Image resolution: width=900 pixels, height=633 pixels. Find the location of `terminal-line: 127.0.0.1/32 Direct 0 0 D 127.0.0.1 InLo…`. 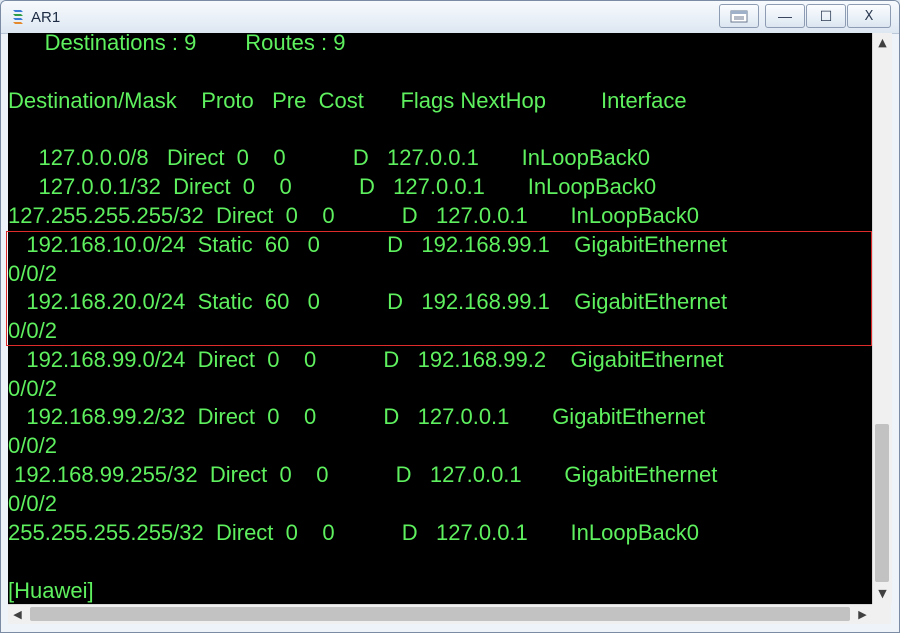

terminal-line: 127.0.0.1/32 Direct 0 0 D 127.0.0.1 InLo… is located at coordinates (332, 186).